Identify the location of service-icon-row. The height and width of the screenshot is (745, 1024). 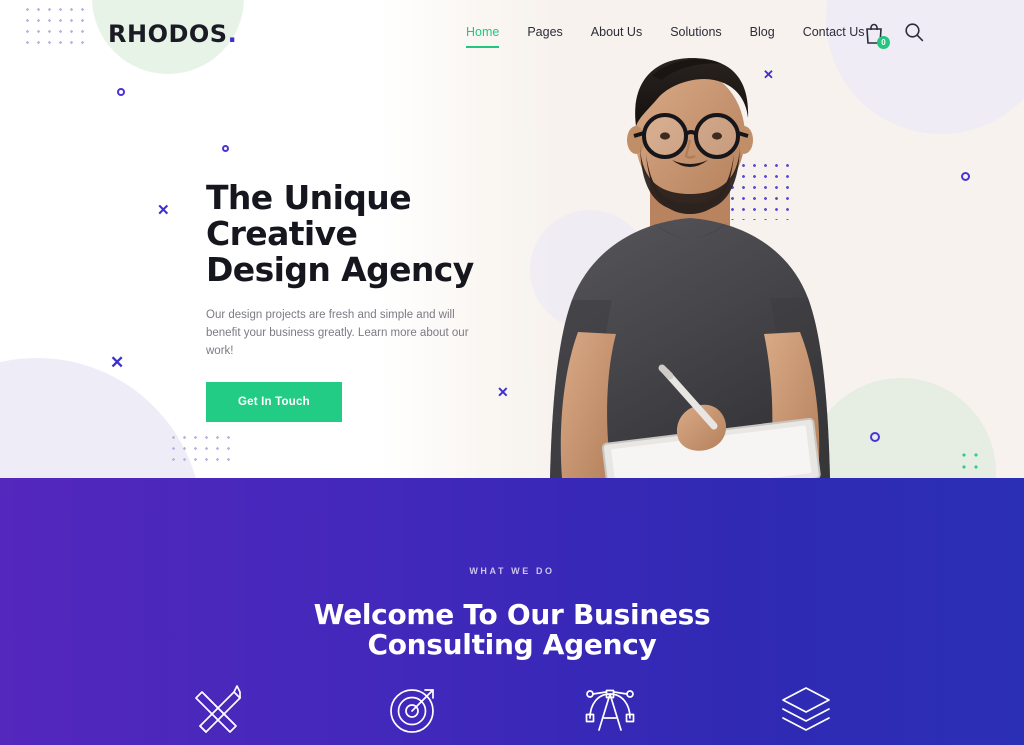
(512, 708).